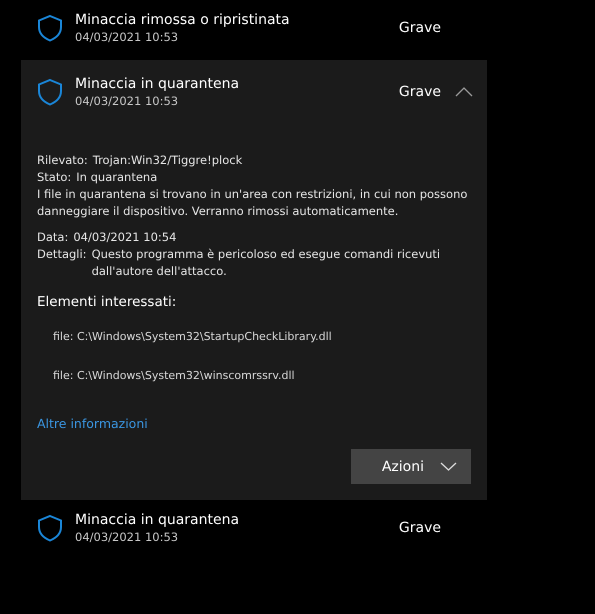 The height and width of the screenshot is (614, 595). What do you see at coordinates (62, 160) in the screenshot?
I see `detected-label: Rilevato:` at bounding box center [62, 160].